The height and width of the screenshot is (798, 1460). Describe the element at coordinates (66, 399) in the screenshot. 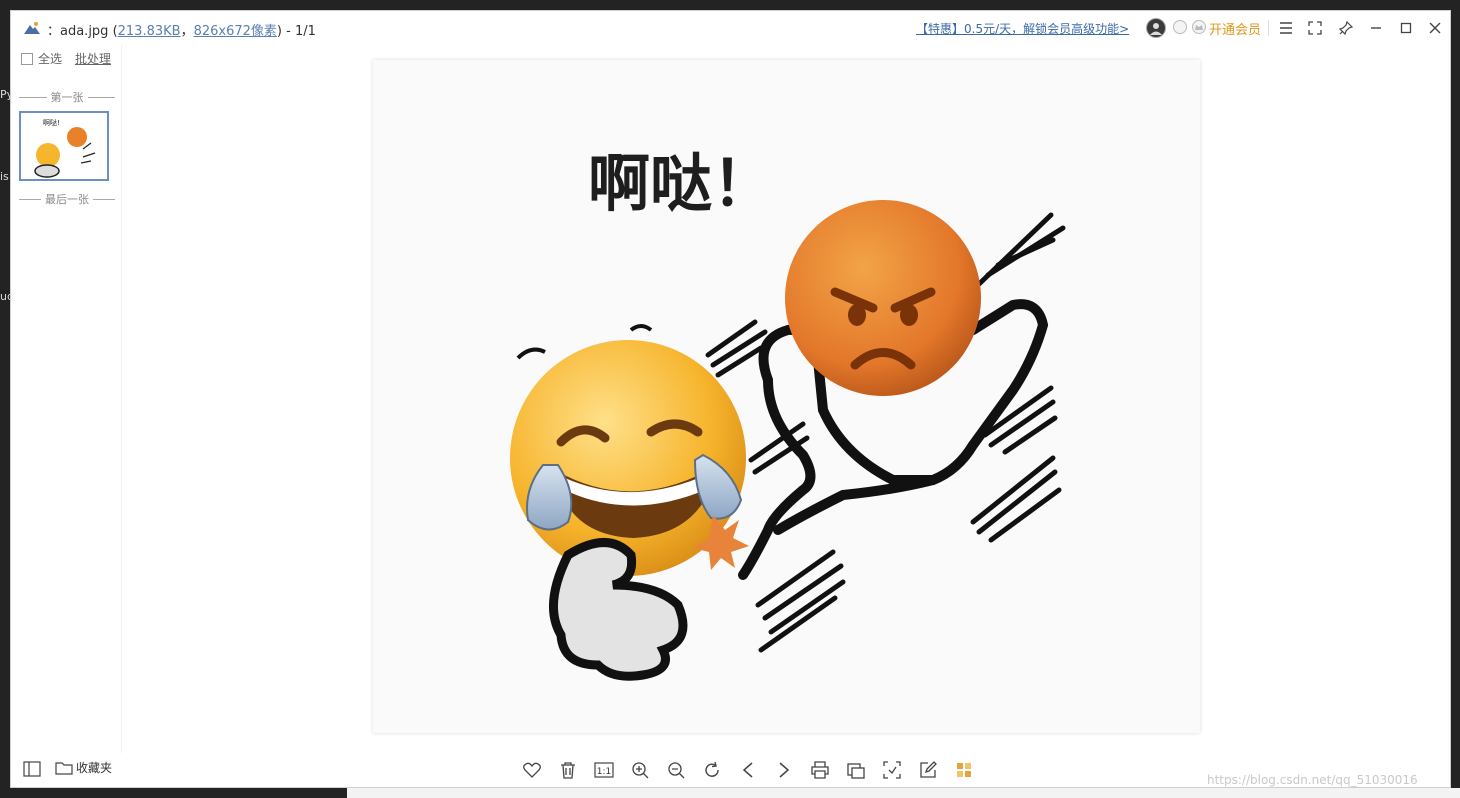

I see `thumbnail-panel: 全选 批处理 第一张 啊哒! 最后一张` at that location.